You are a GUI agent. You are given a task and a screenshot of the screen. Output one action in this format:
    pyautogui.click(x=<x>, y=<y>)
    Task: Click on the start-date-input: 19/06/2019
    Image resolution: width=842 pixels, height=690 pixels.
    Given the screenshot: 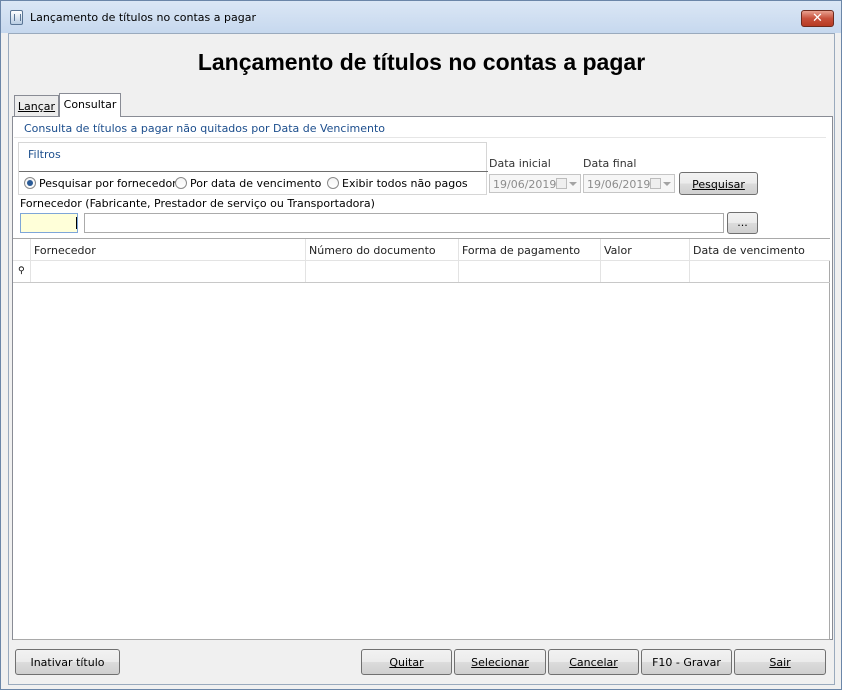 What is the action you would take?
    pyautogui.click(x=535, y=183)
    